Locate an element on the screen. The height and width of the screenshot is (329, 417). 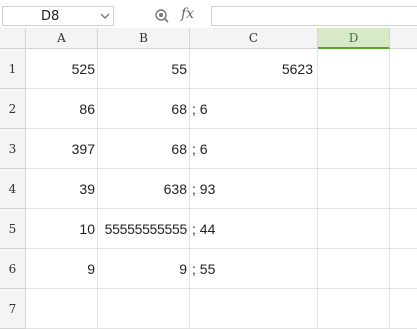
cell-c5: ; 44 is located at coordinates (254, 229).